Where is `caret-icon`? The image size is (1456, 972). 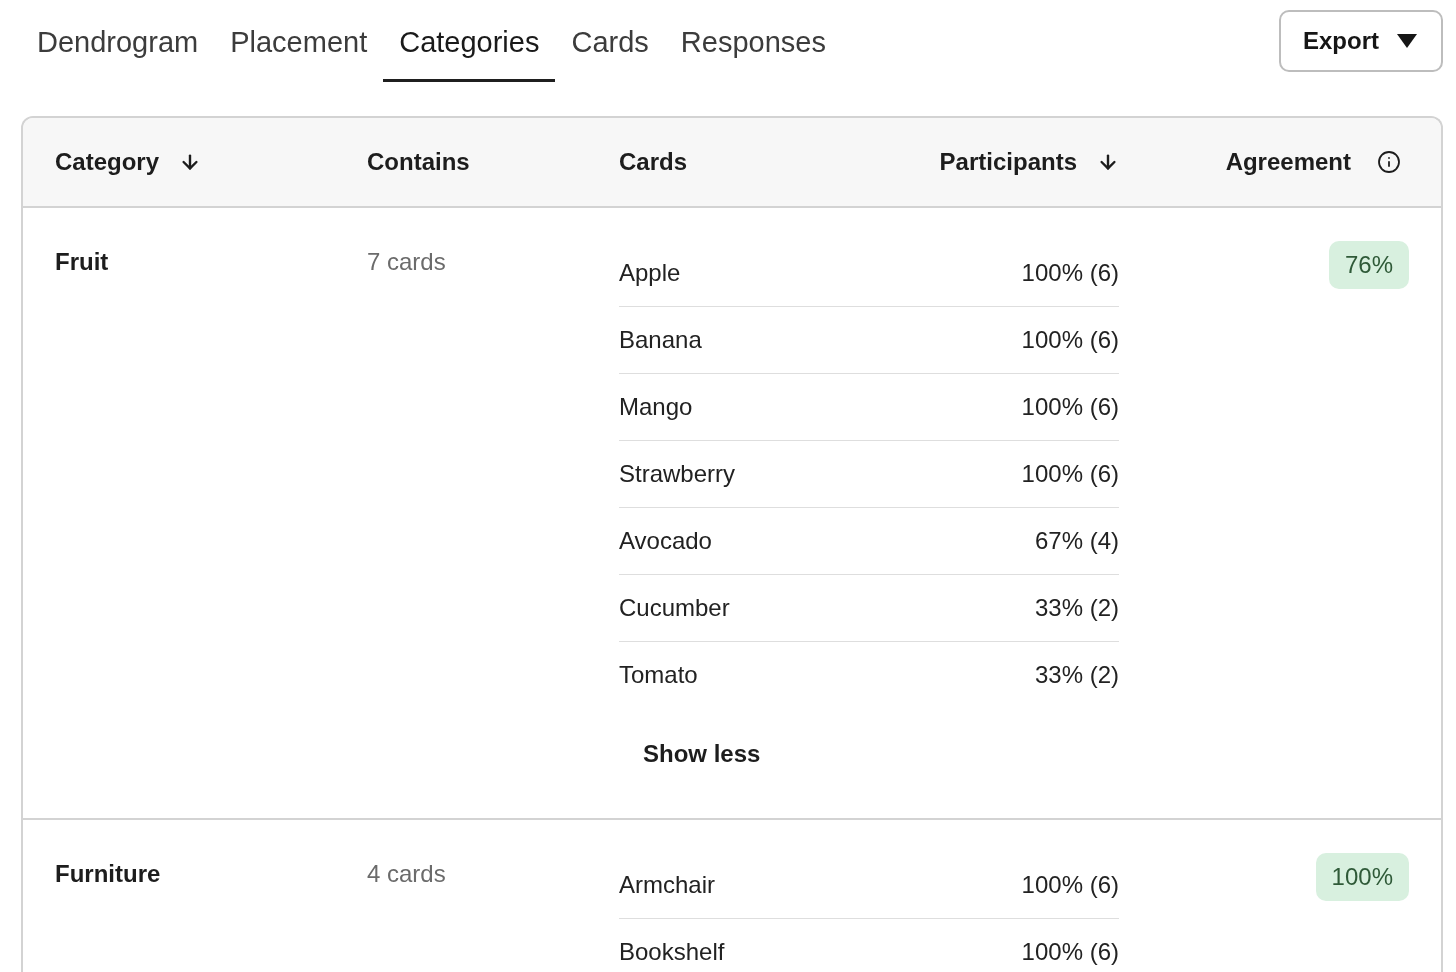 caret-icon is located at coordinates (1407, 41).